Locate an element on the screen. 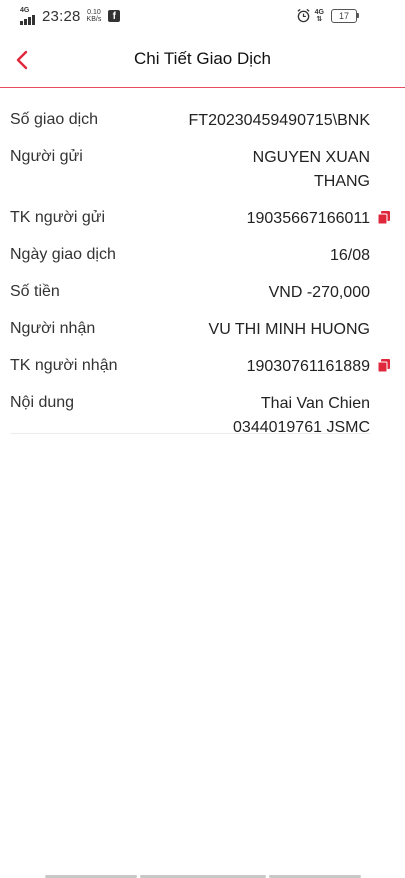 The height and width of the screenshot is (878, 405). transaction-date-label: Ngày giao dịch is located at coordinates (63, 254).